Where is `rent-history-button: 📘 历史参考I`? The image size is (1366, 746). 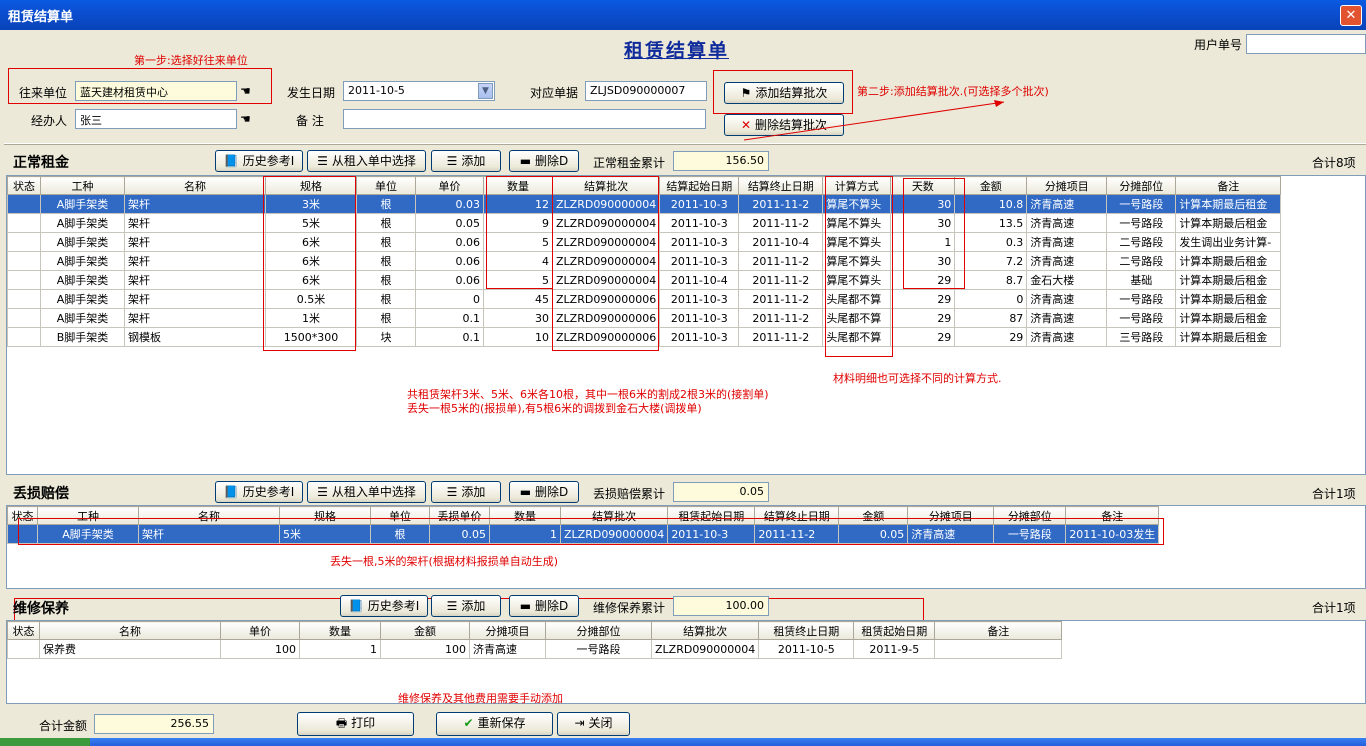 rent-history-button: 📘 历史参考I is located at coordinates (259, 161).